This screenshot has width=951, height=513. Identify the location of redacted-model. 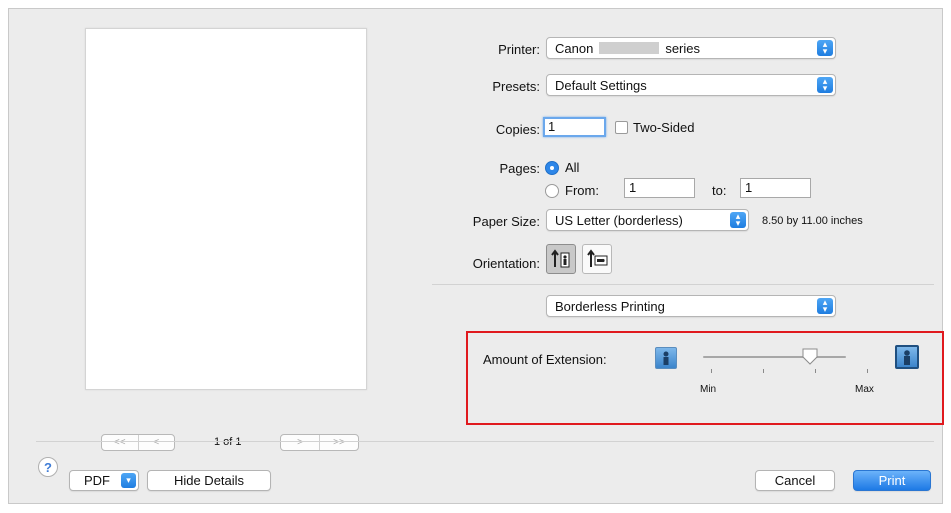
(629, 48).